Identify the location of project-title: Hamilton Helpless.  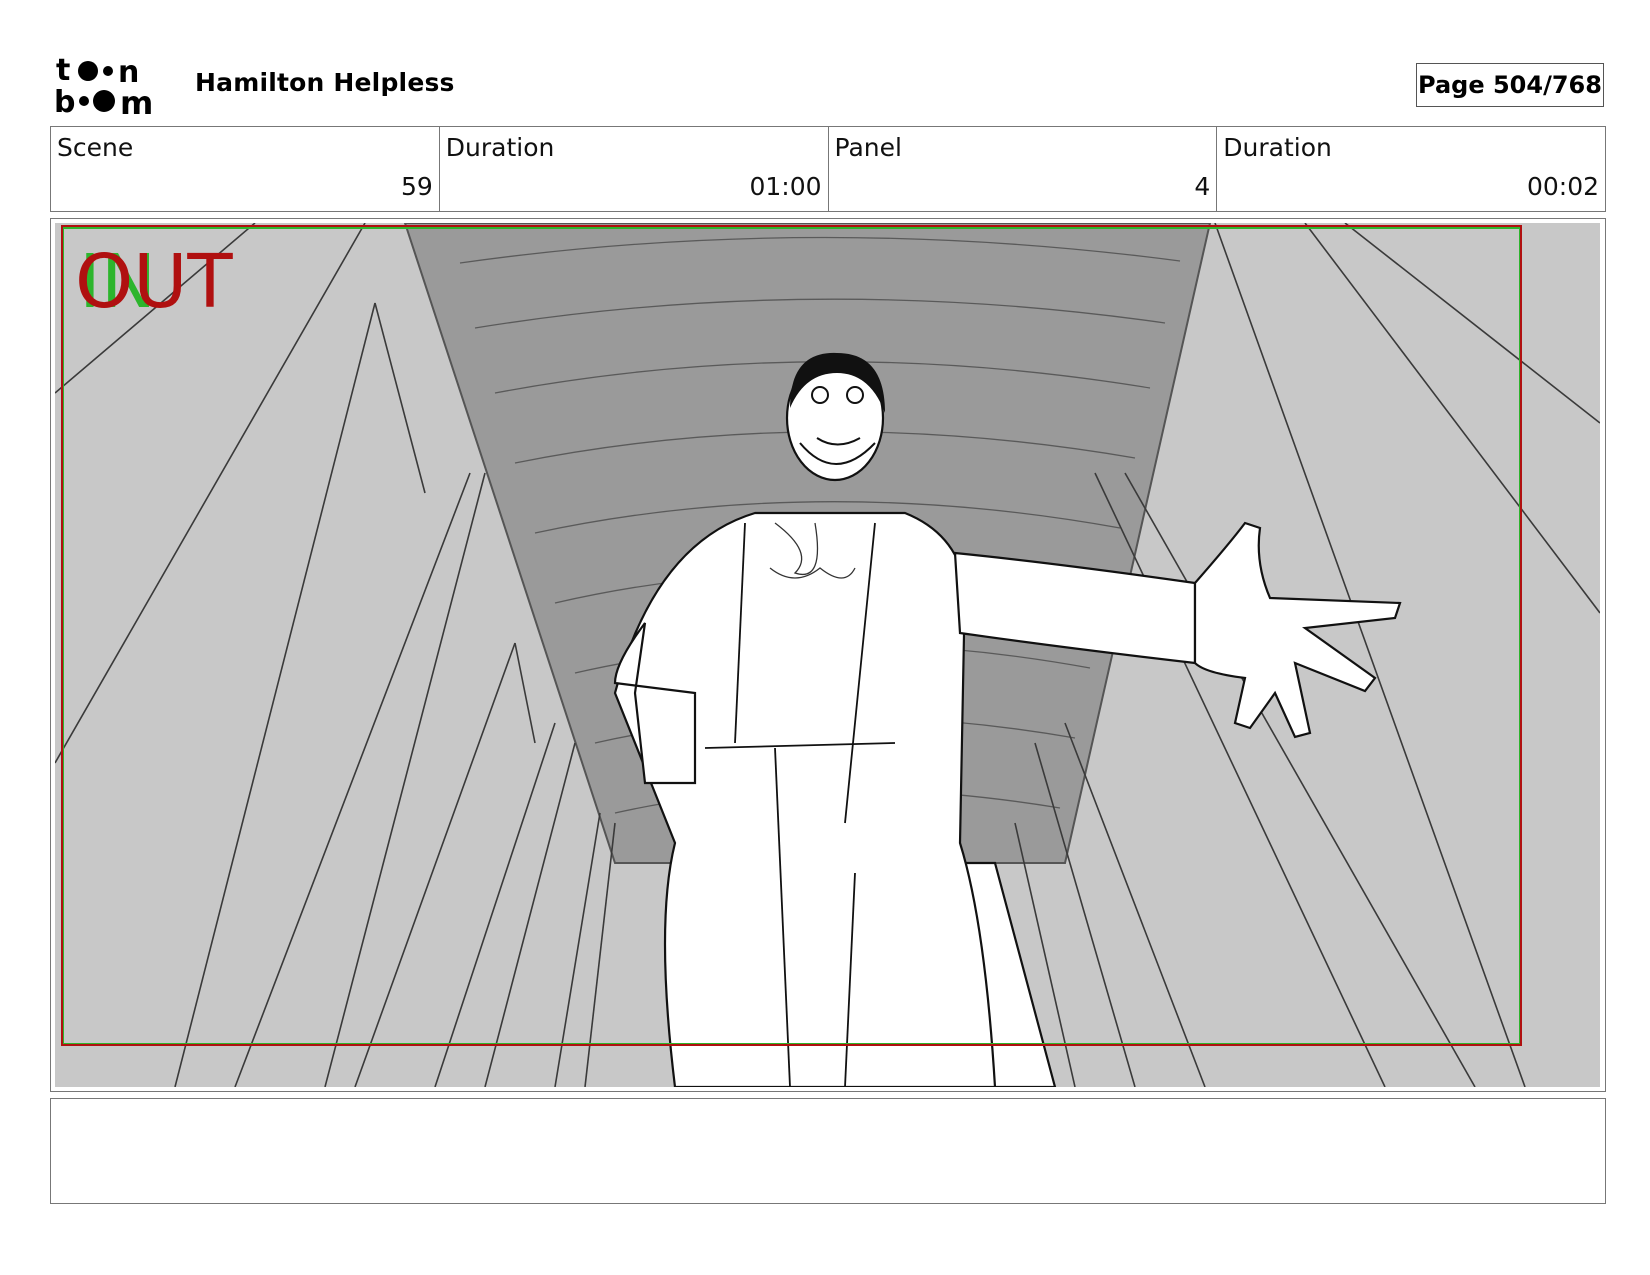
(325, 82).